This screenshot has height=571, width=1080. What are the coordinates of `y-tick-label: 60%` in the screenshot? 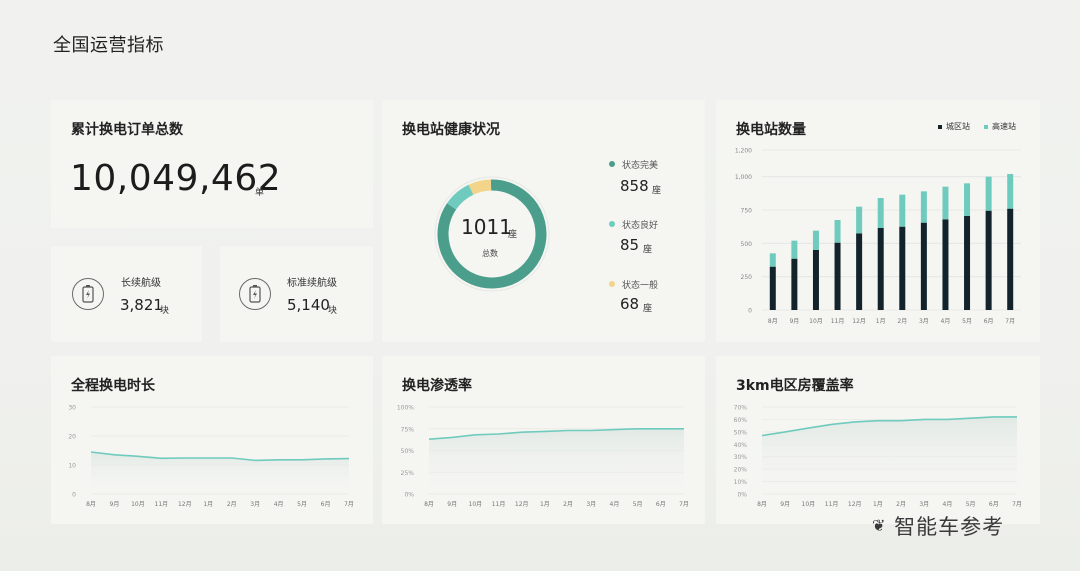 It's located at (741, 420).